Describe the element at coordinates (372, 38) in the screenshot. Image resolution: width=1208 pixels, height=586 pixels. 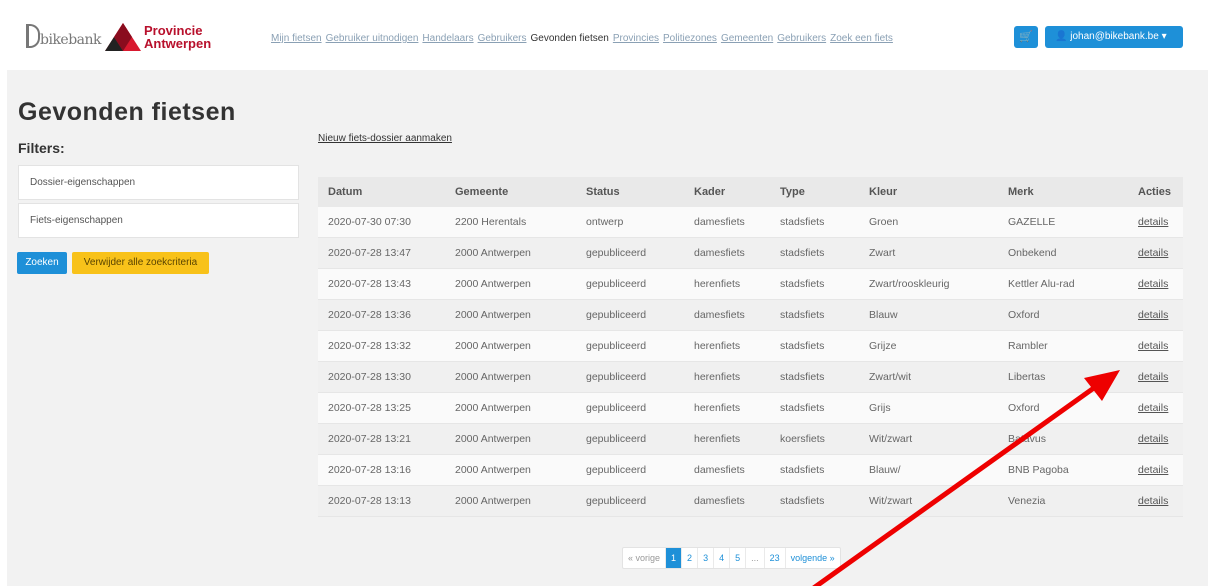
I see `nav-item-1: Gebruiker uitnodigen` at that location.